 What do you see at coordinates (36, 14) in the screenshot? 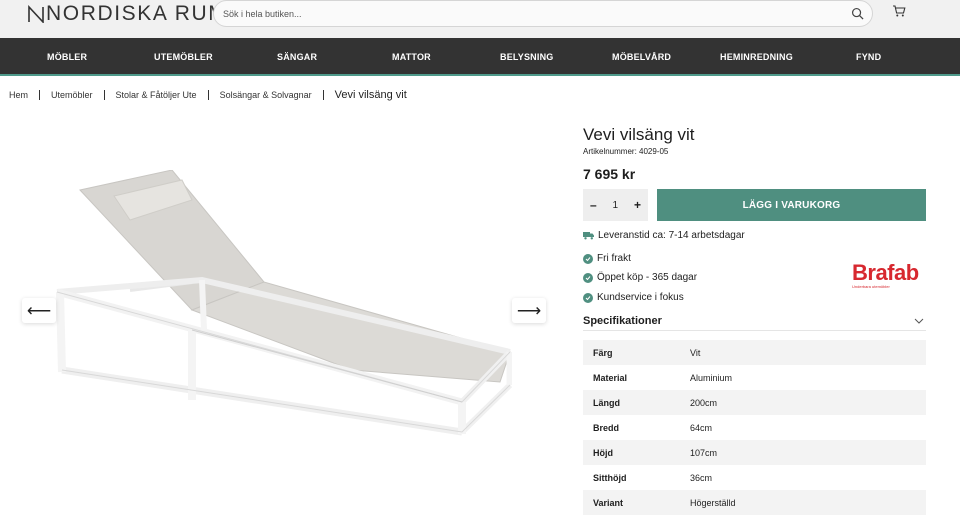
I see `logo-n-icon` at bounding box center [36, 14].